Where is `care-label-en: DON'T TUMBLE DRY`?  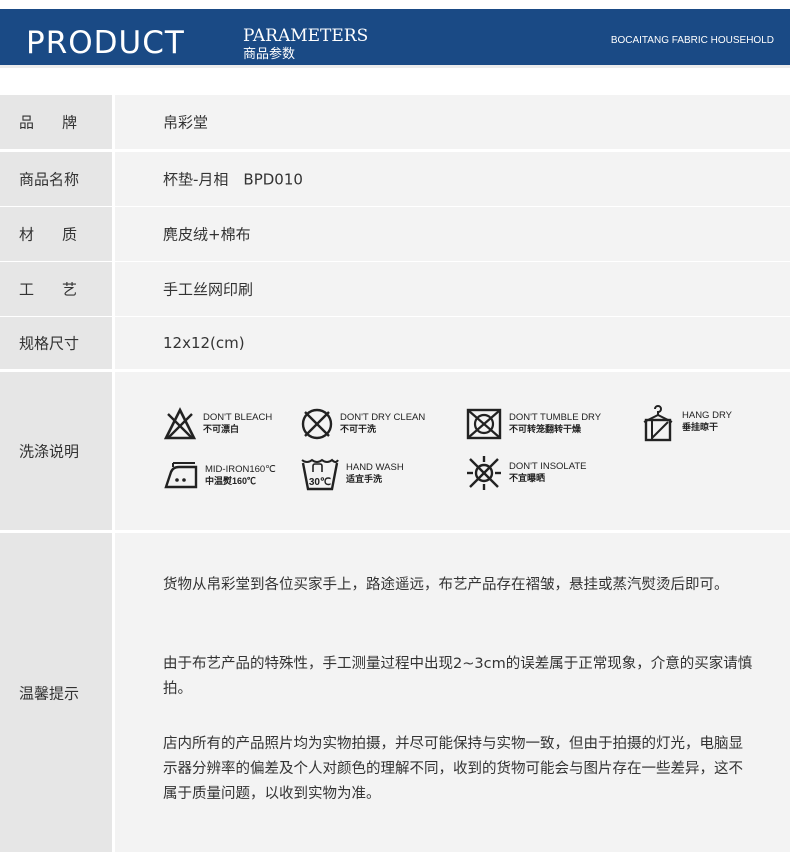
care-label-en: DON'T TUMBLE DRY is located at coordinates (555, 418).